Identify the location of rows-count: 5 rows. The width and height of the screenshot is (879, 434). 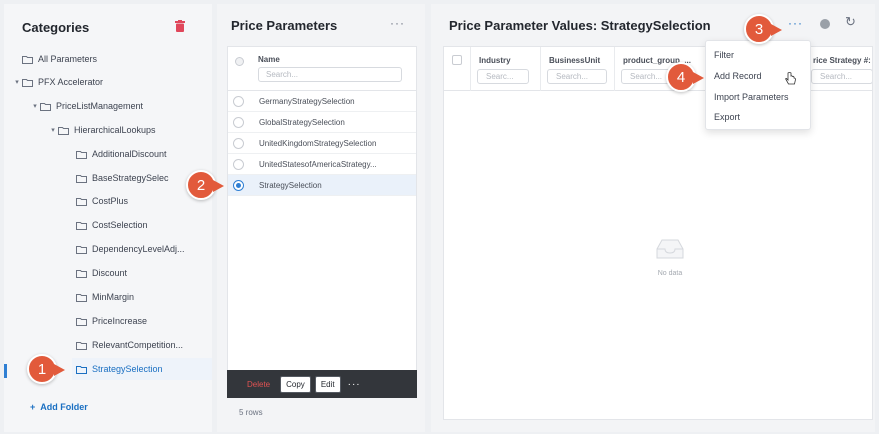
(251, 412).